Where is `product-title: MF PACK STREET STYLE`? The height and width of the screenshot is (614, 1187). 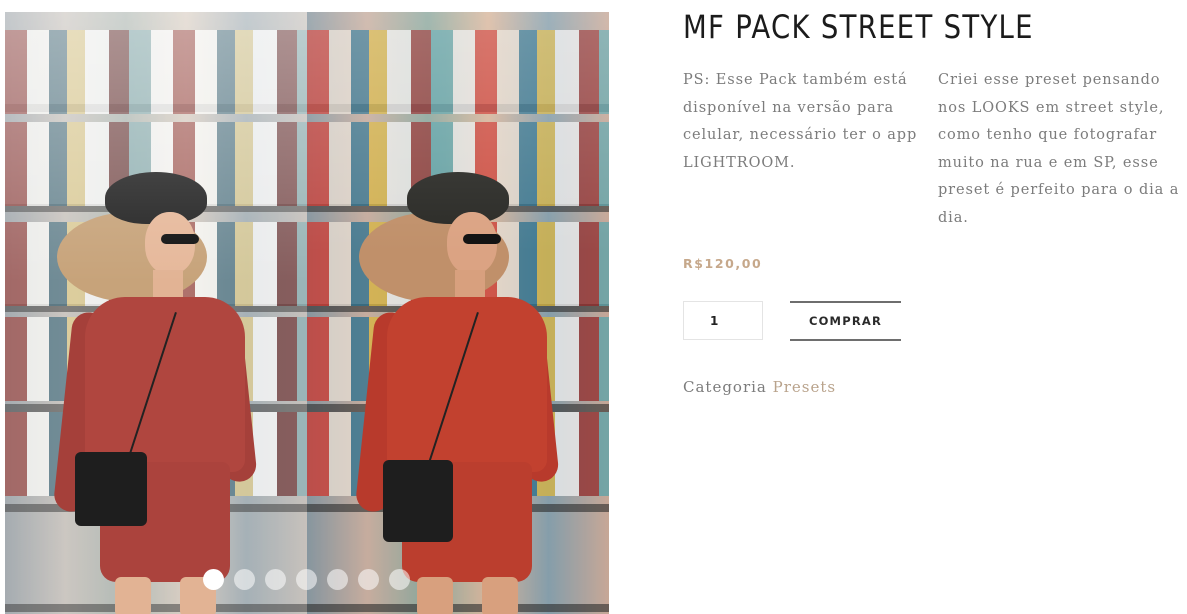
product-title: MF PACK STREET STYLE is located at coordinates (858, 27).